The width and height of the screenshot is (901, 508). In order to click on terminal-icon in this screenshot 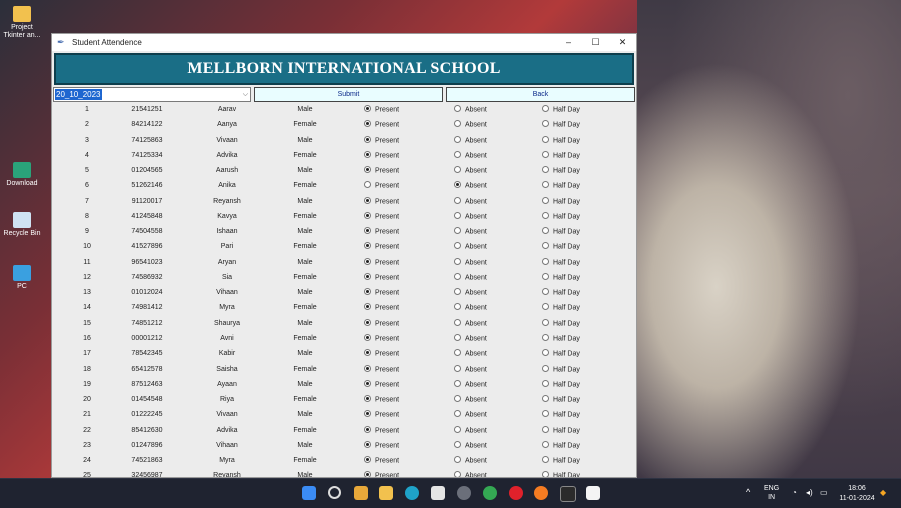, I will do `click(568, 494)`.